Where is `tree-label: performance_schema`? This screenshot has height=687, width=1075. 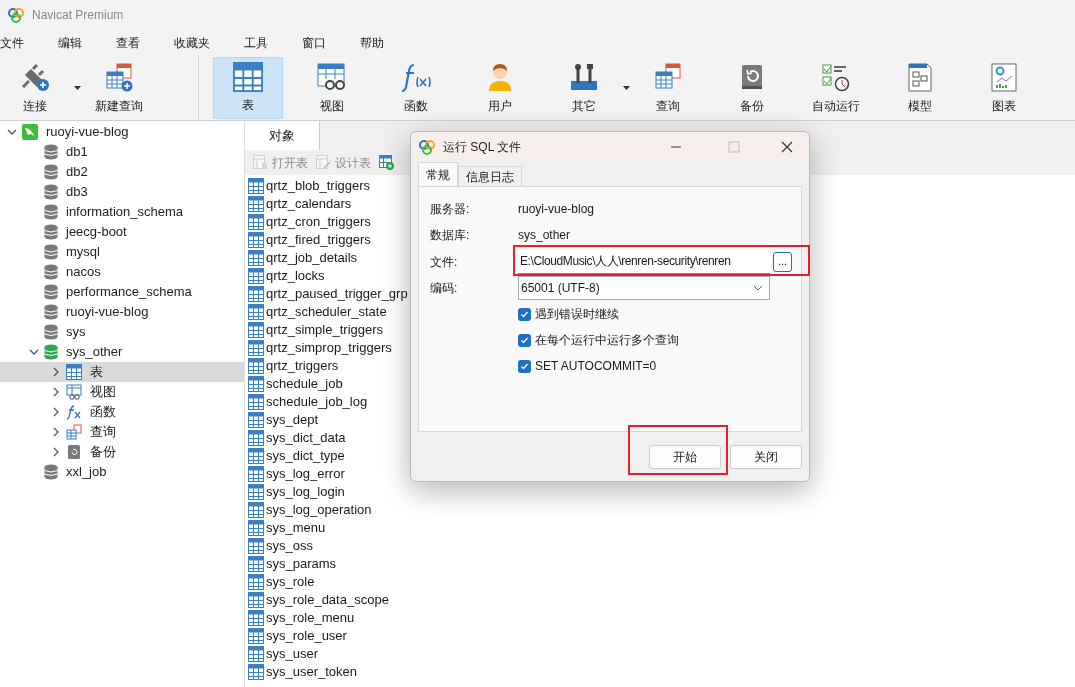
tree-label: performance_schema is located at coordinates (129, 292).